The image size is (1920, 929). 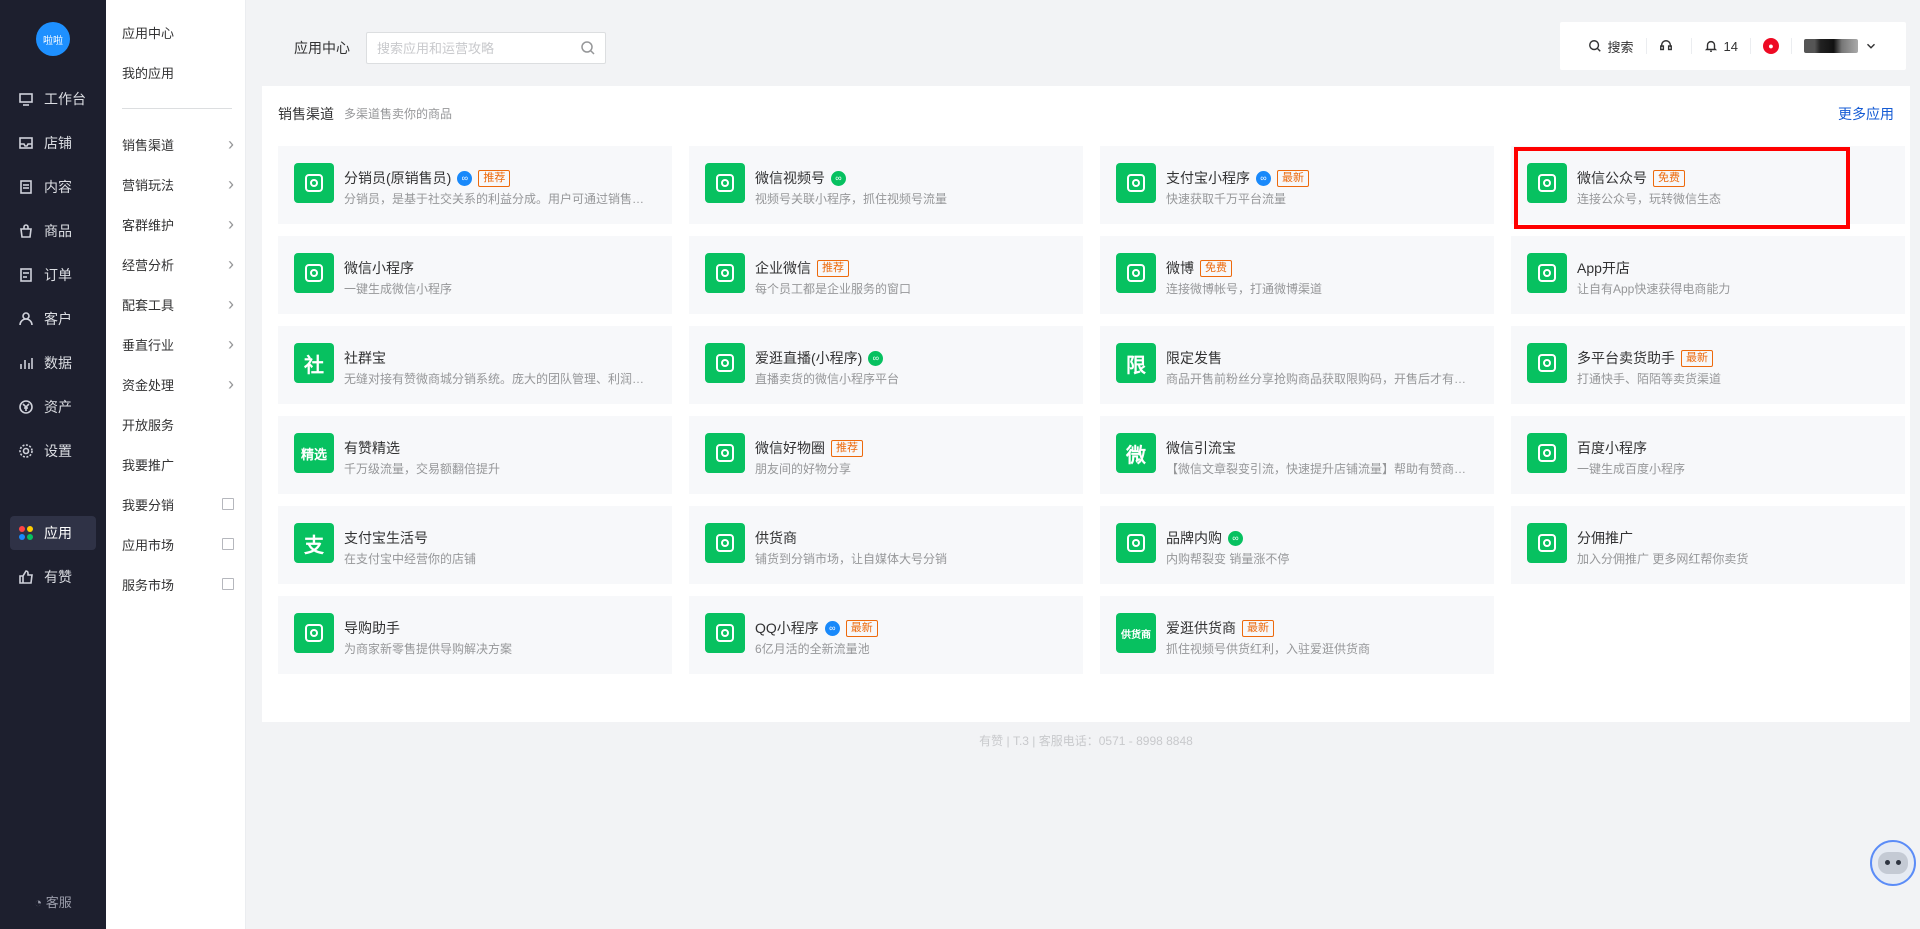 What do you see at coordinates (398, 178) in the screenshot?
I see `app-name: 分销员(原销售员)` at bounding box center [398, 178].